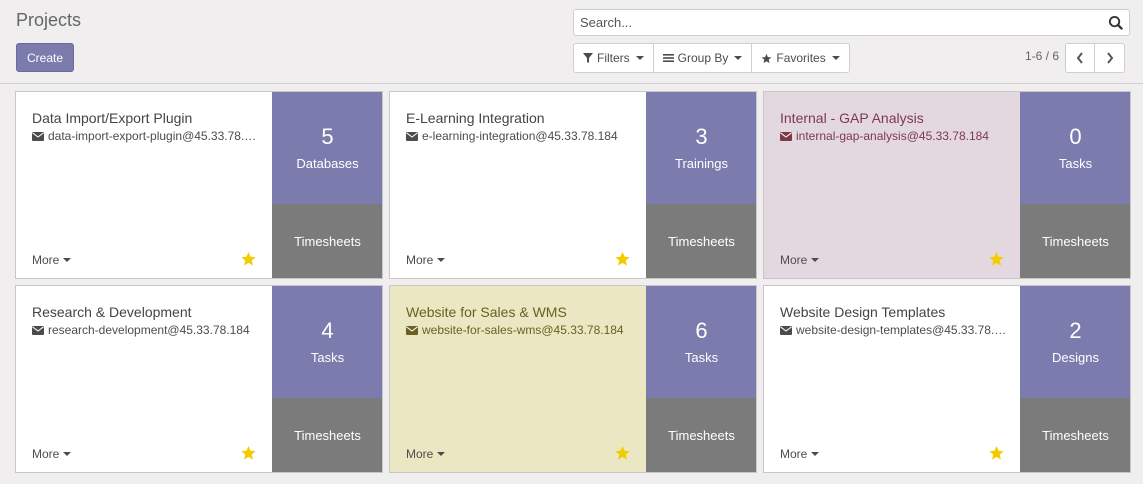 The width and height of the screenshot is (1143, 484). What do you see at coordinates (852, 118) in the screenshot?
I see `project-name: Internal - GAP Analysis` at bounding box center [852, 118].